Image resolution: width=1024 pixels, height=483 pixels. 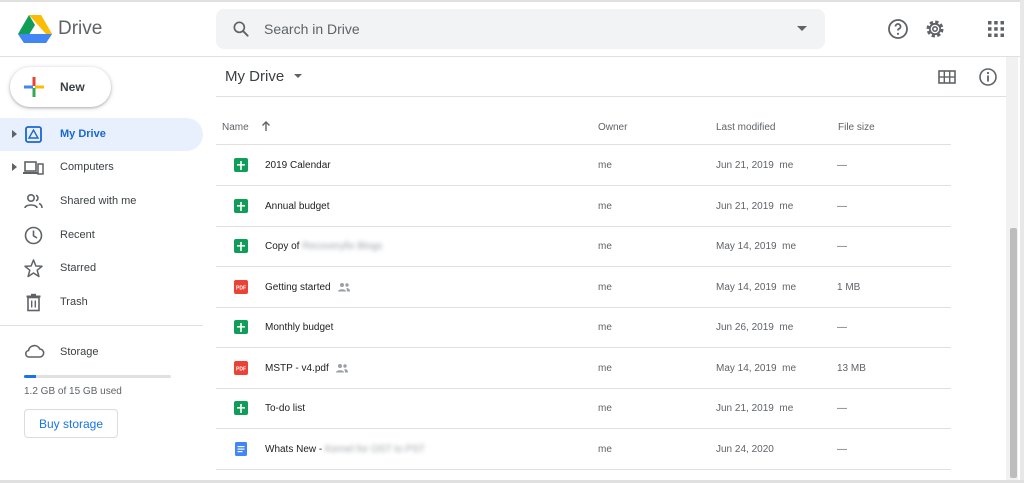 I want to click on sort-arrow-up-icon, so click(x=266, y=126).